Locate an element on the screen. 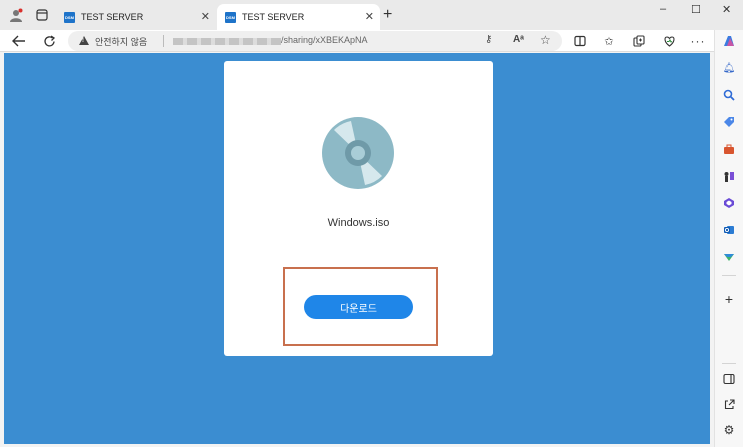 Image resolution: width=743 pixels, height=447 pixels. url-path: /sharing/xXBEKApNA is located at coordinates (324, 40).